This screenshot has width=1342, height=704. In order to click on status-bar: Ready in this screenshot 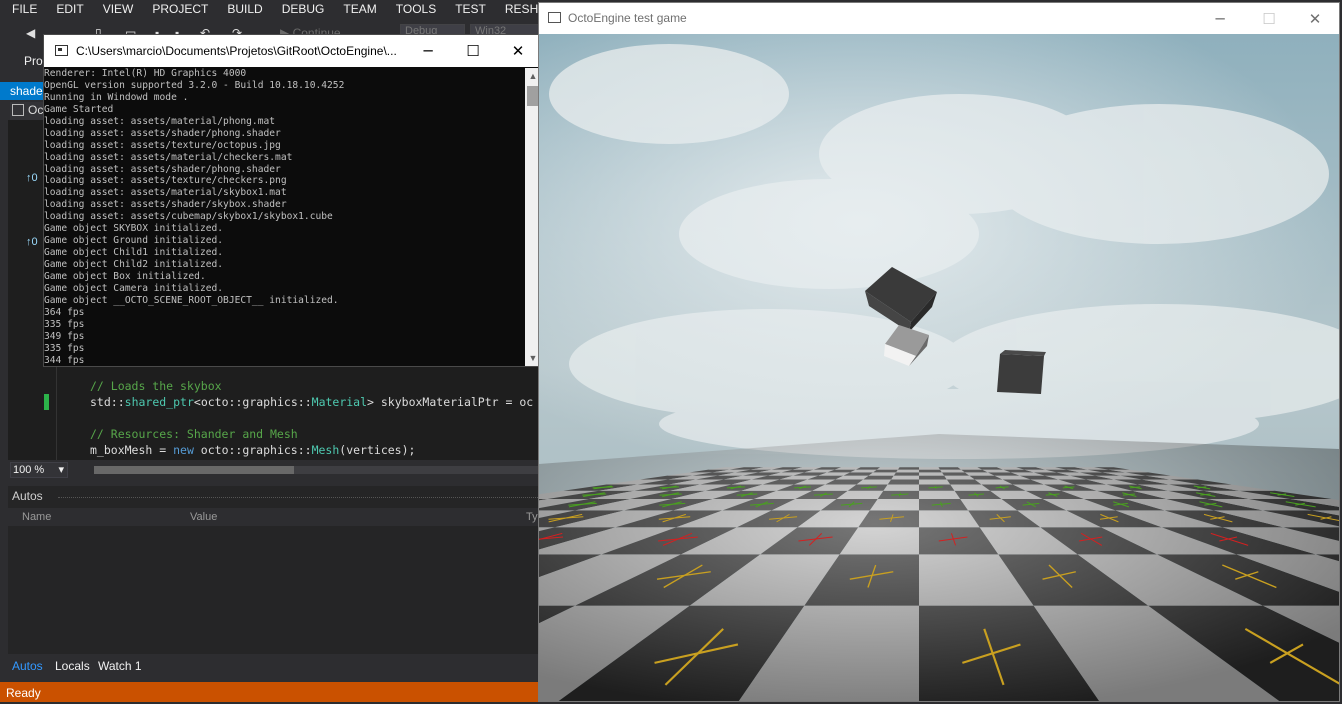, I will do `click(270, 692)`.